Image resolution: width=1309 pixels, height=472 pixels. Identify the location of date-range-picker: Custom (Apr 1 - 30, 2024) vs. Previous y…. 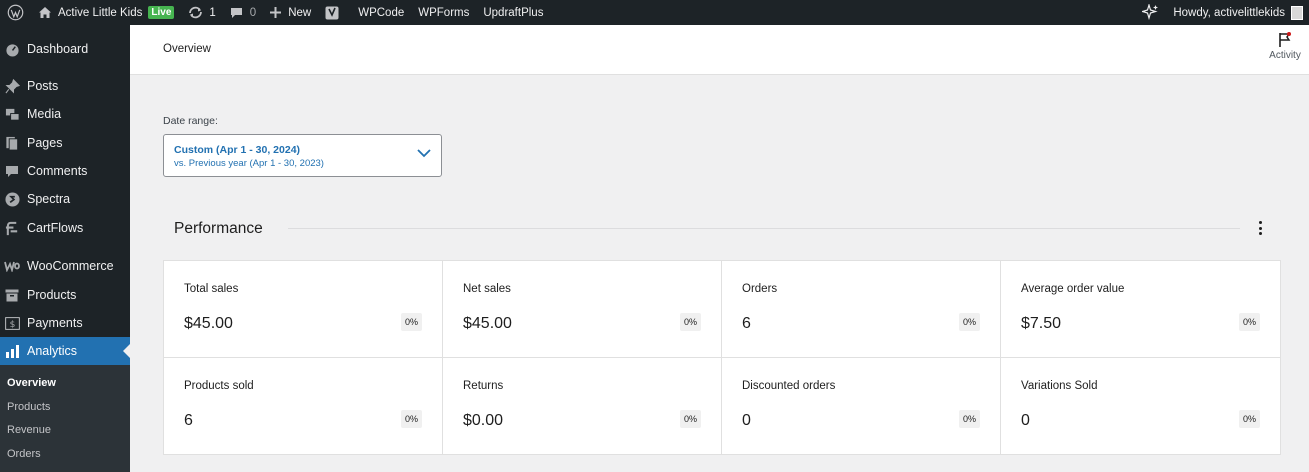
(302, 155).